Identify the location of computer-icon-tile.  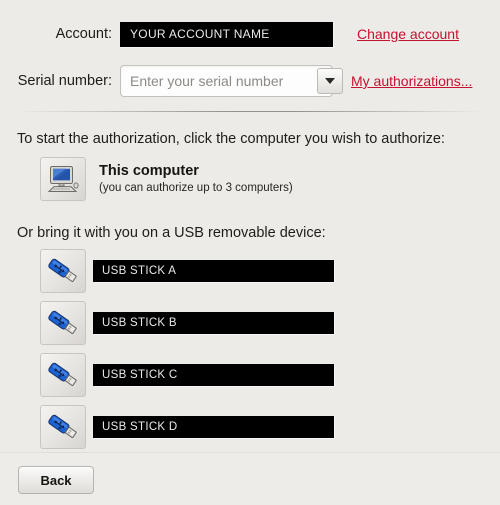
(63, 179).